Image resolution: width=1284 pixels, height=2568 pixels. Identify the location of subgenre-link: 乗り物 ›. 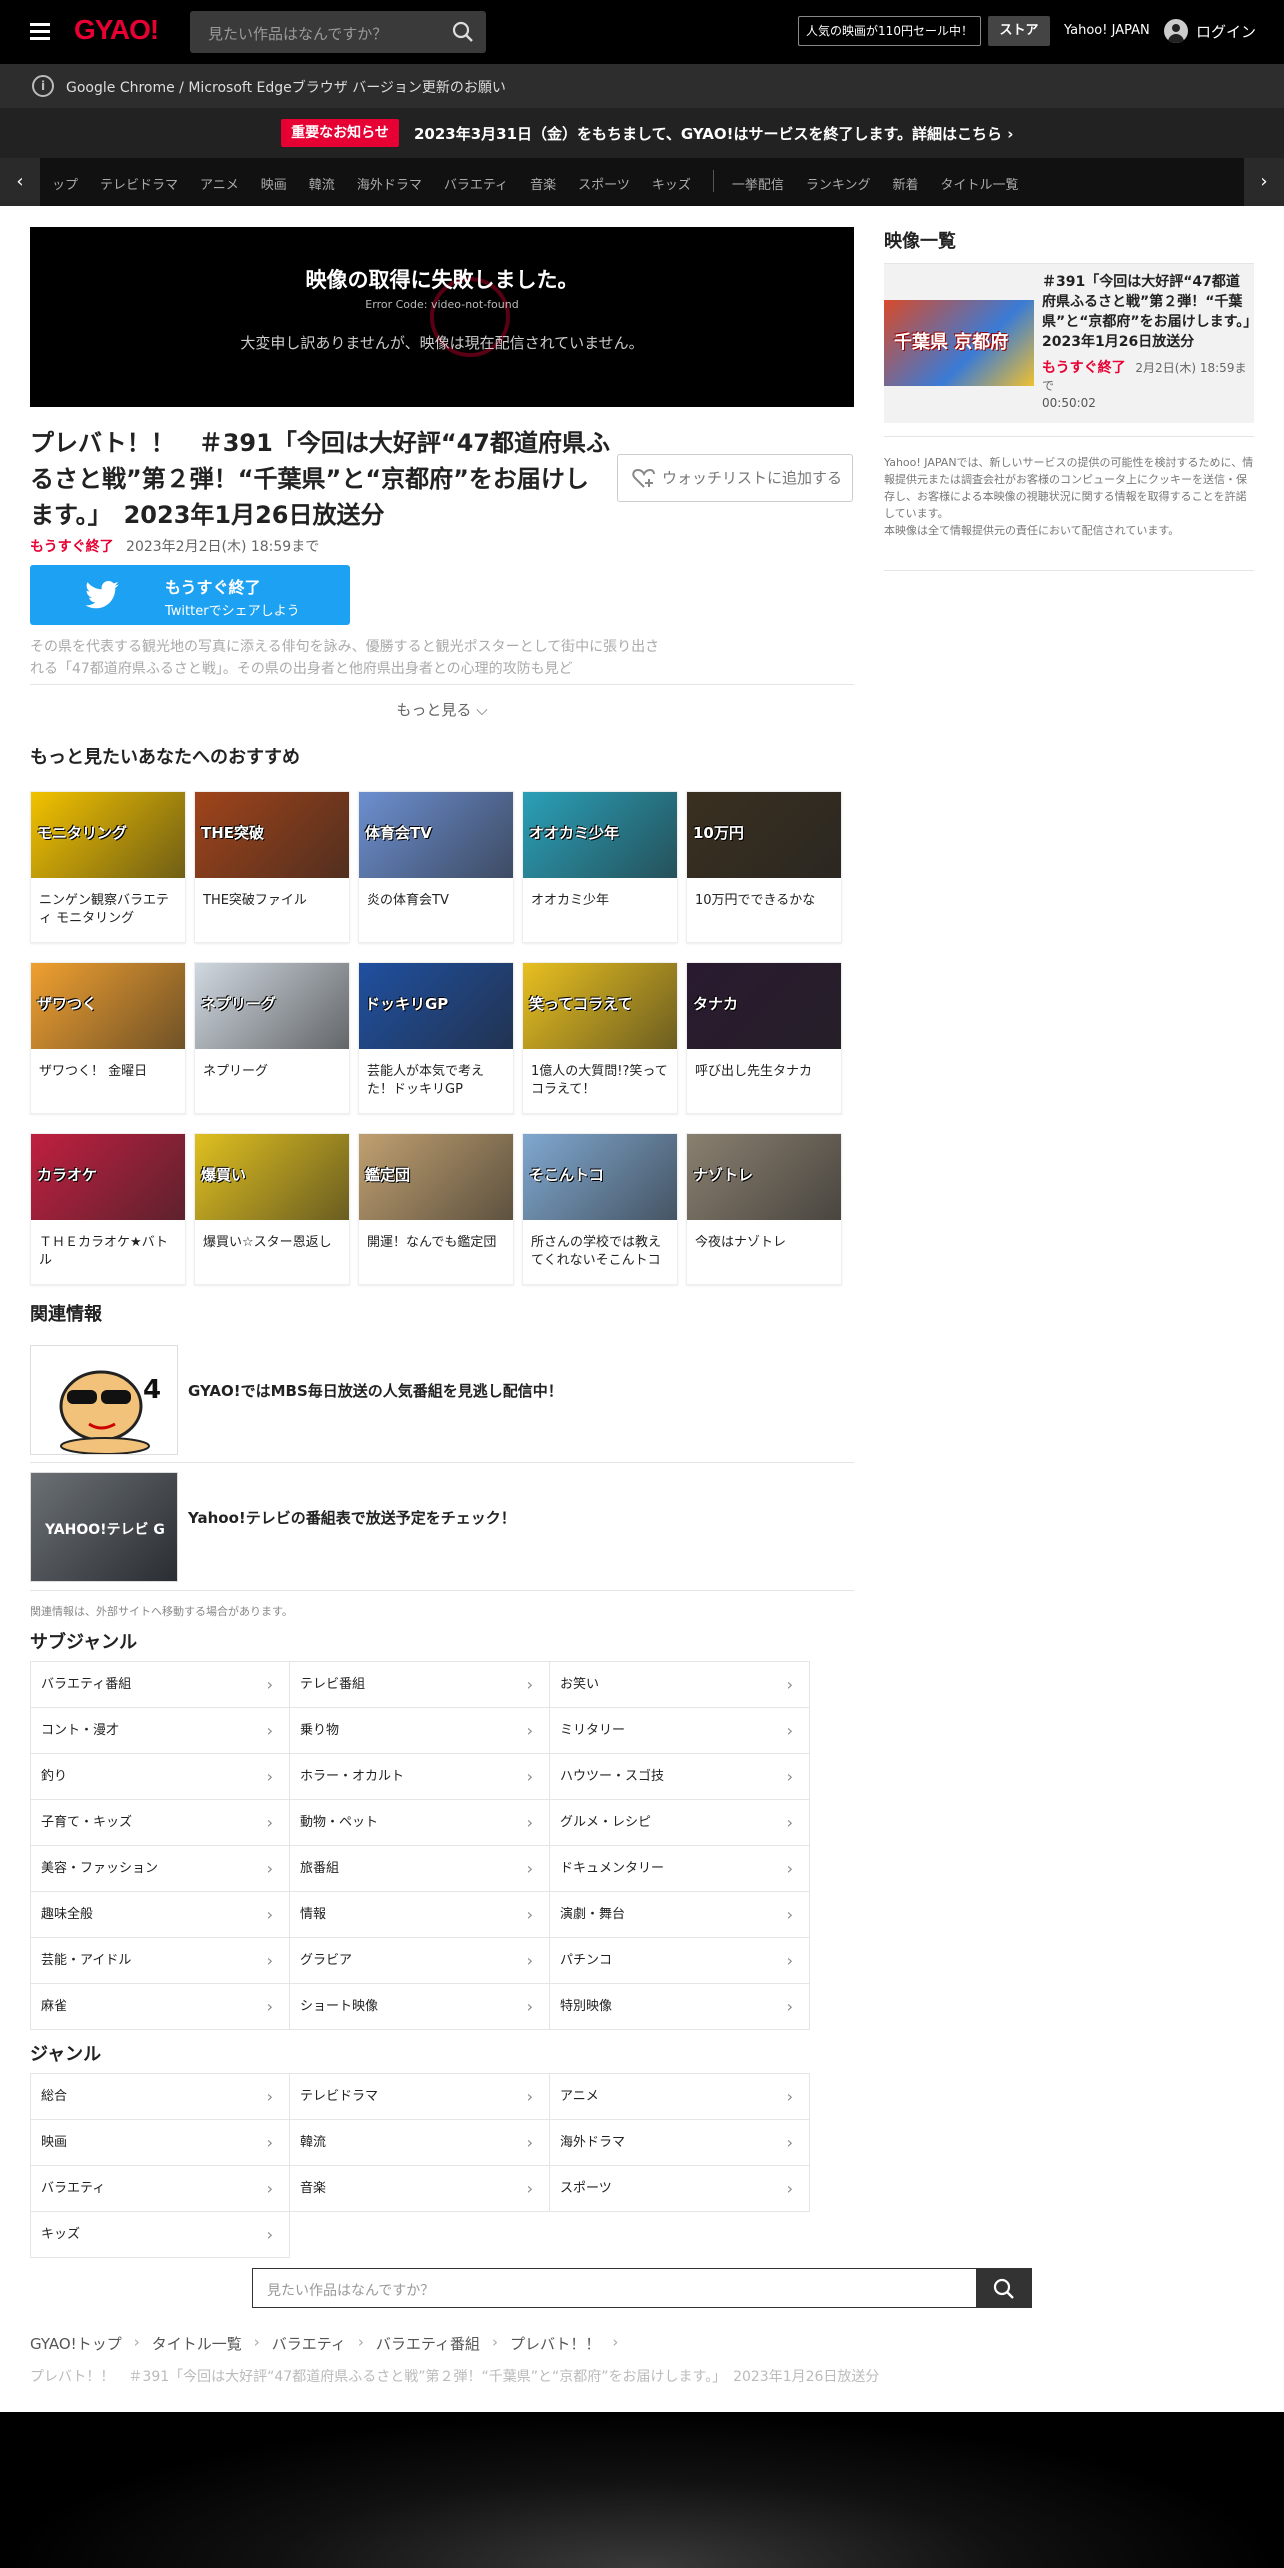
(420, 1731).